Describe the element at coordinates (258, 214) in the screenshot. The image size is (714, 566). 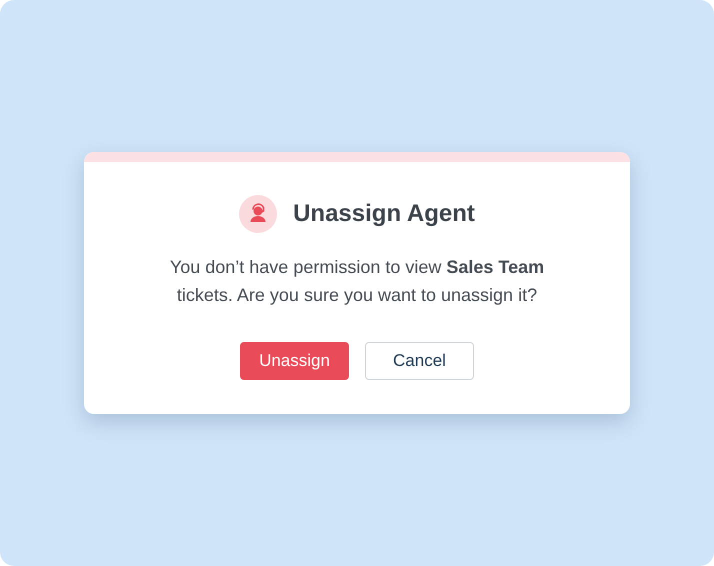
I see `agent-icon` at that location.